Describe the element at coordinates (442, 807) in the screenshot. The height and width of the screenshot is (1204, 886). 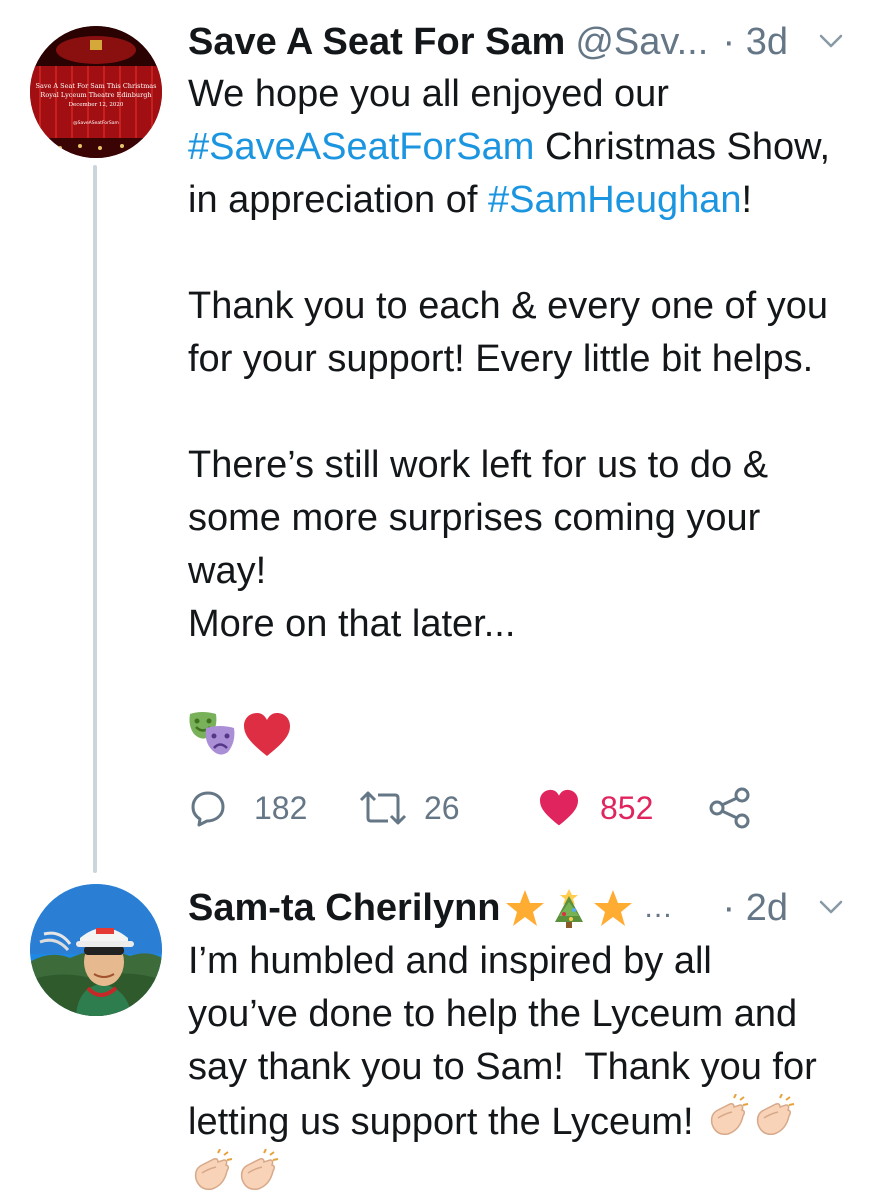
I see `retweet-count: 26` at that location.